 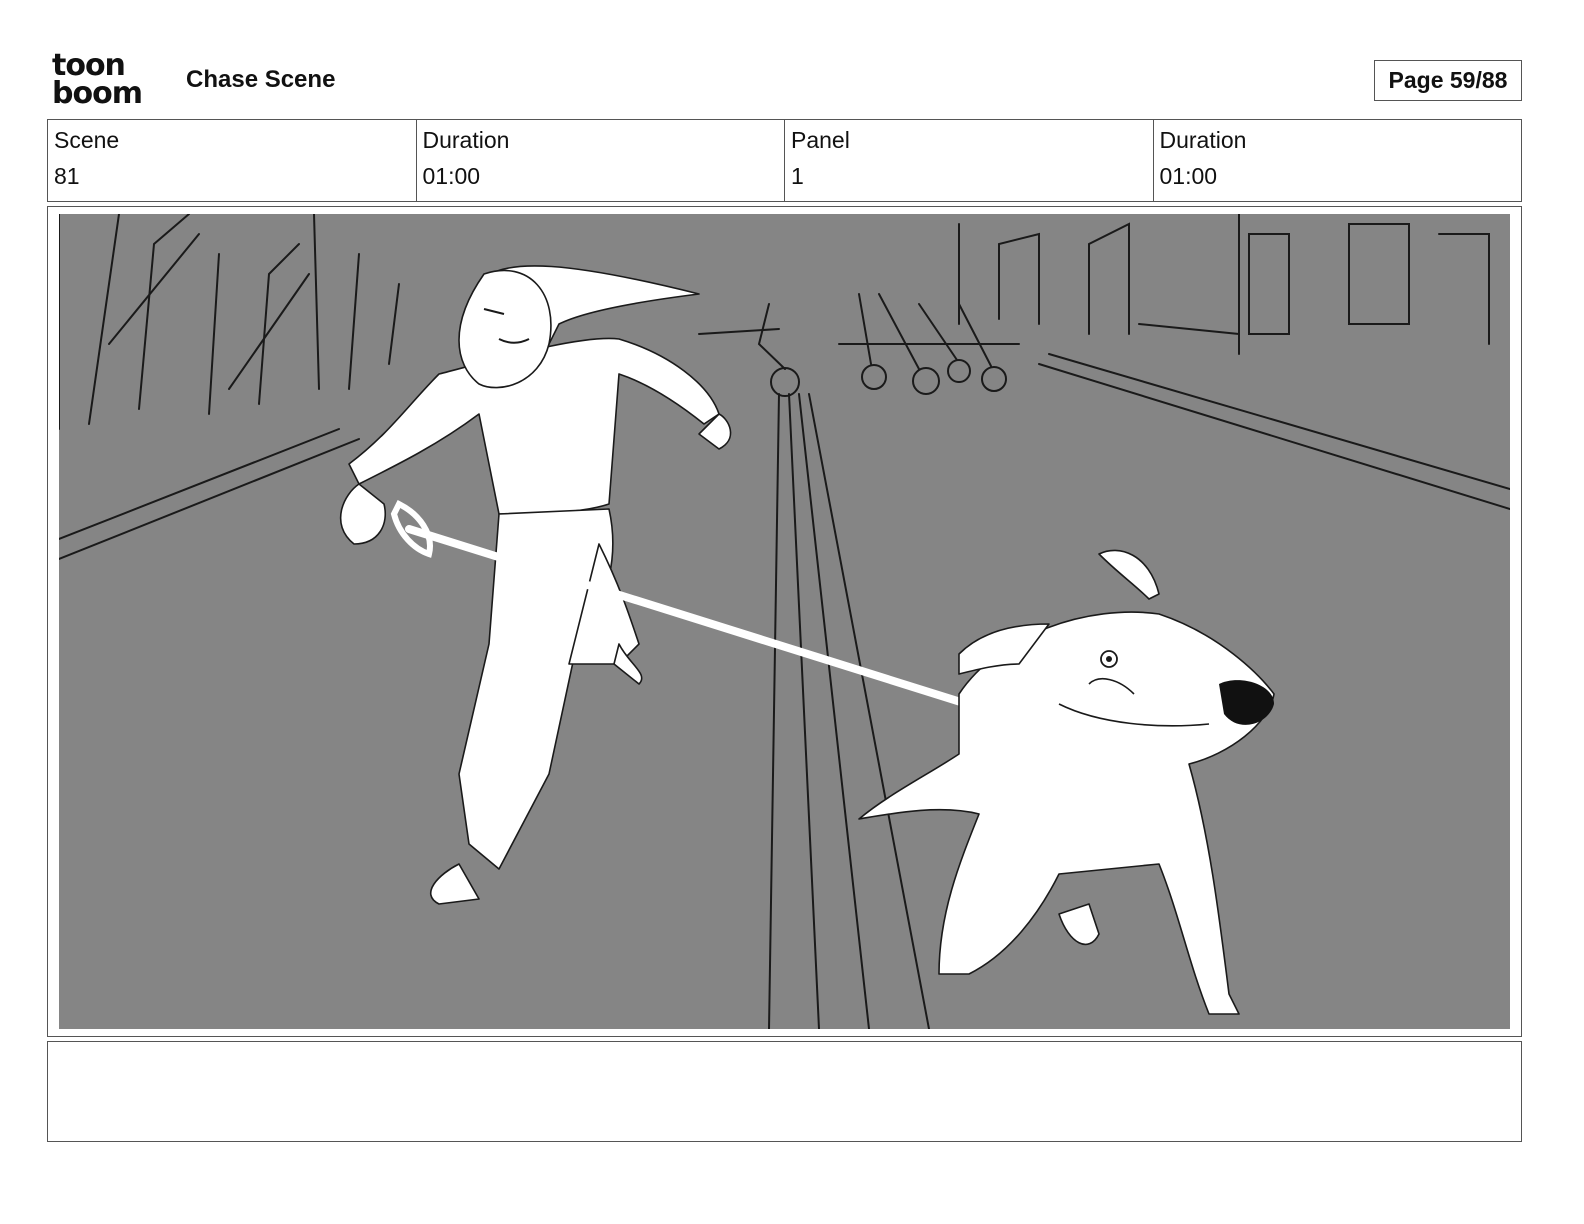 What do you see at coordinates (969, 160) in the screenshot?
I see `panel-cell: Panel 1` at bounding box center [969, 160].